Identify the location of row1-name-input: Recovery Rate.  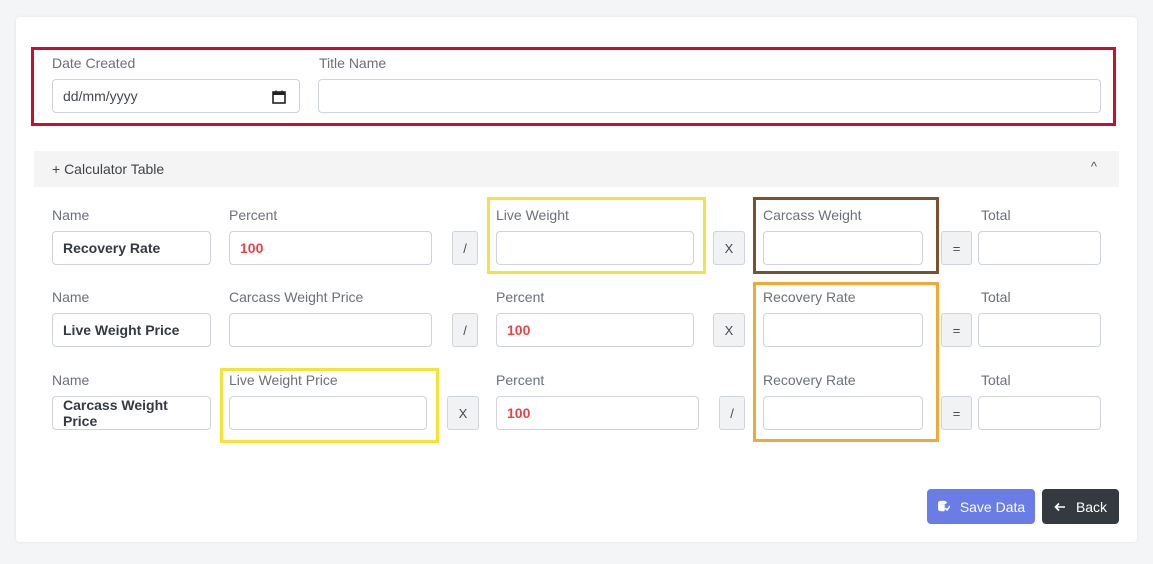
(131, 248).